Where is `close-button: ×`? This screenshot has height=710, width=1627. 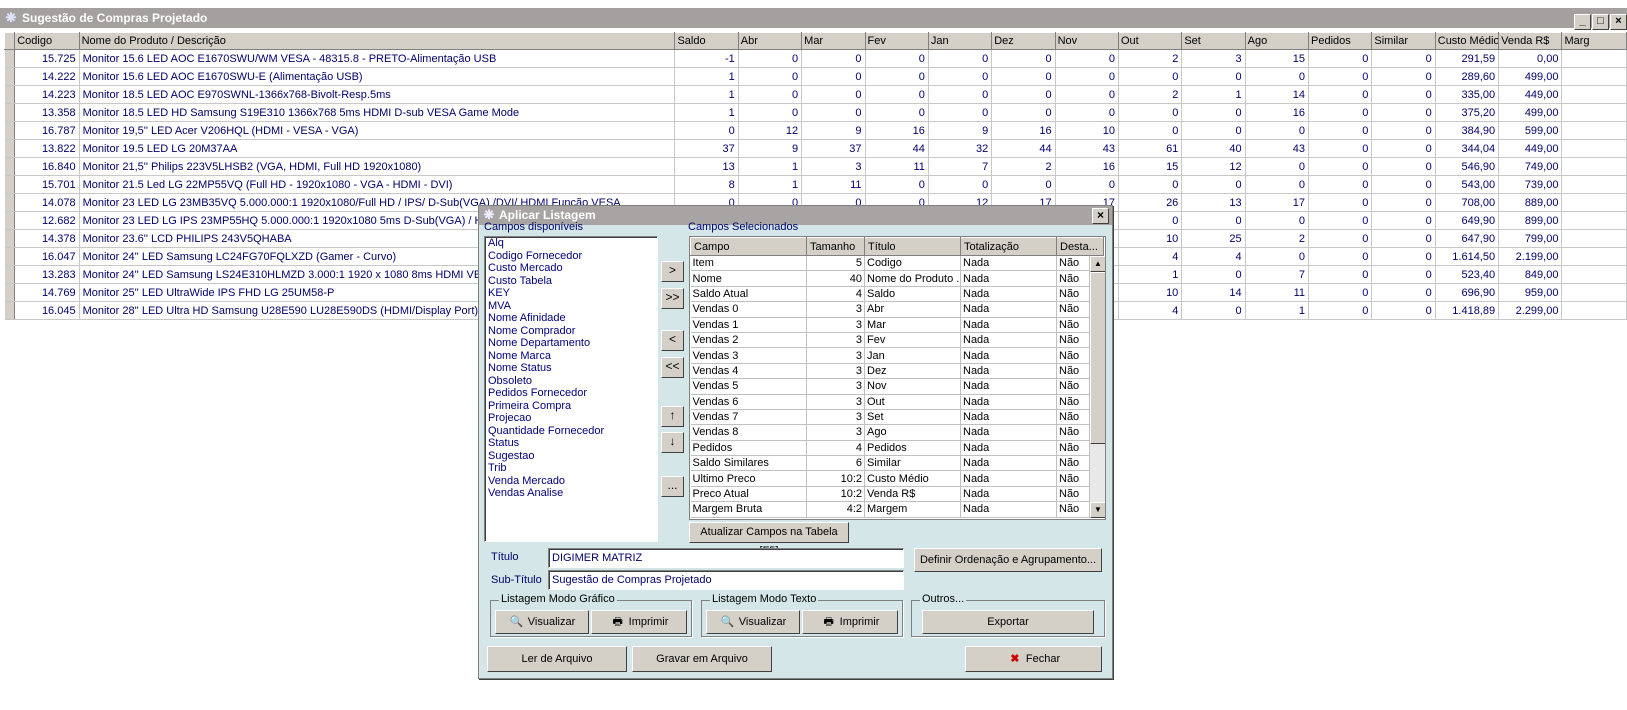 close-button: × is located at coordinates (1618, 22).